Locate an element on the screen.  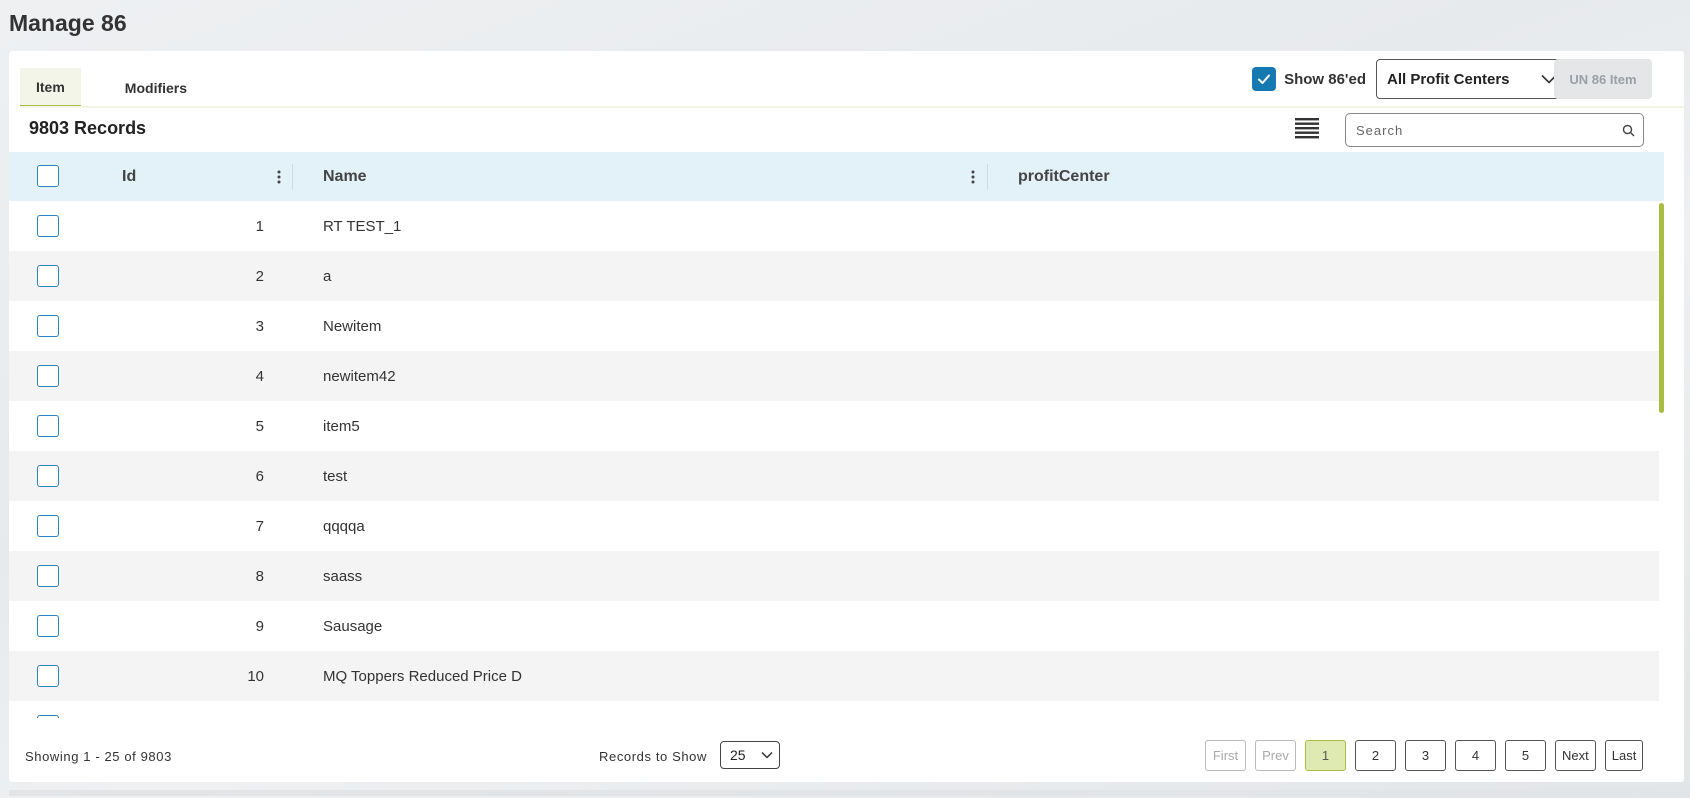
cell-id: 7 is located at coordinates (259, 526).